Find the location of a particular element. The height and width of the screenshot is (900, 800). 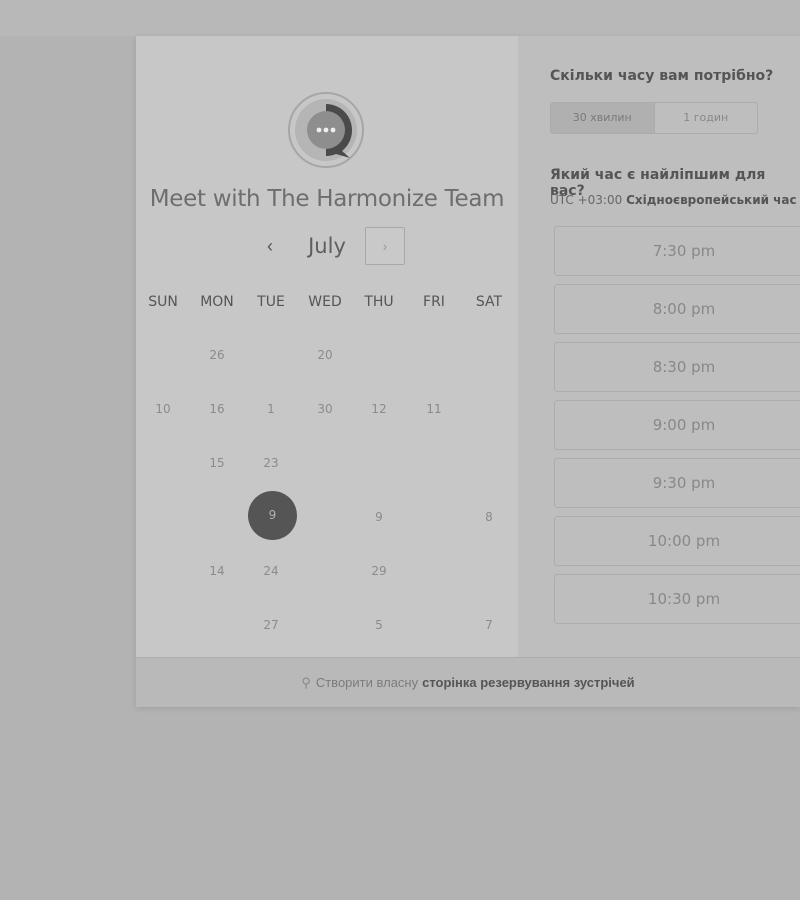

duration-30-button: 30 хвилин is located at coordinates (603, 118).